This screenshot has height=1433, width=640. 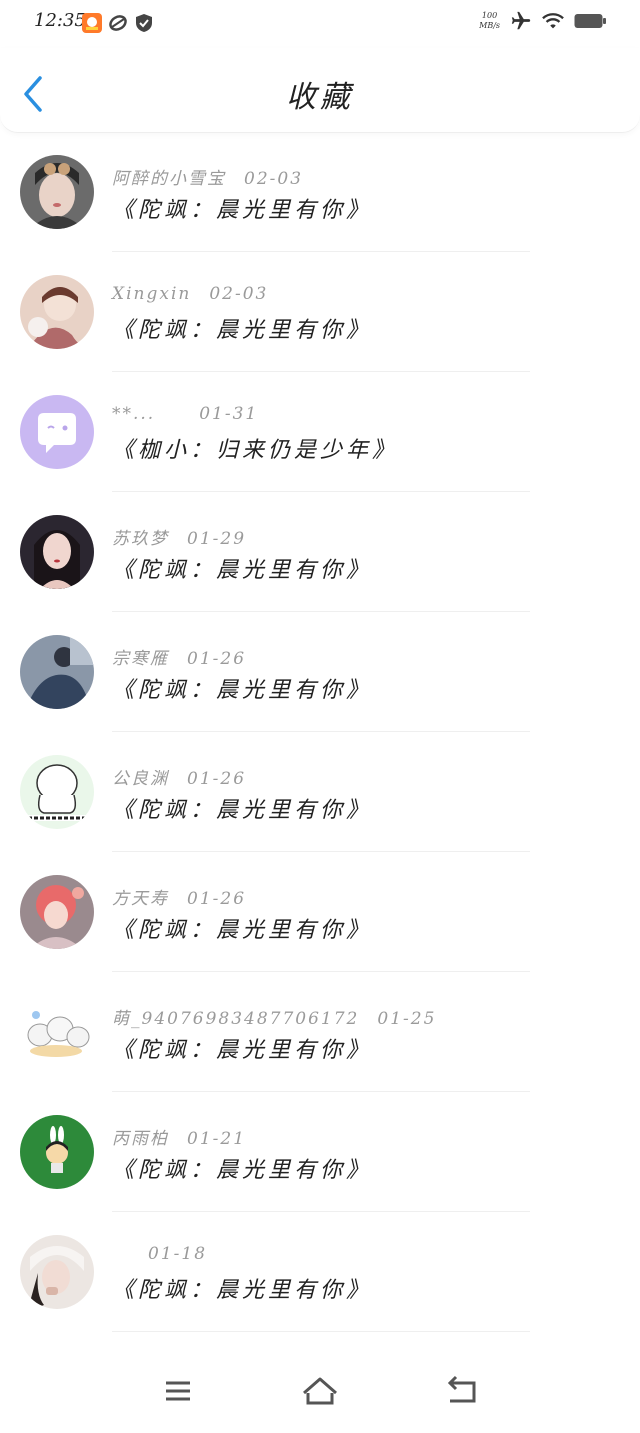 I want to click on item-user: 公良渊, so click(x=140, y=779).